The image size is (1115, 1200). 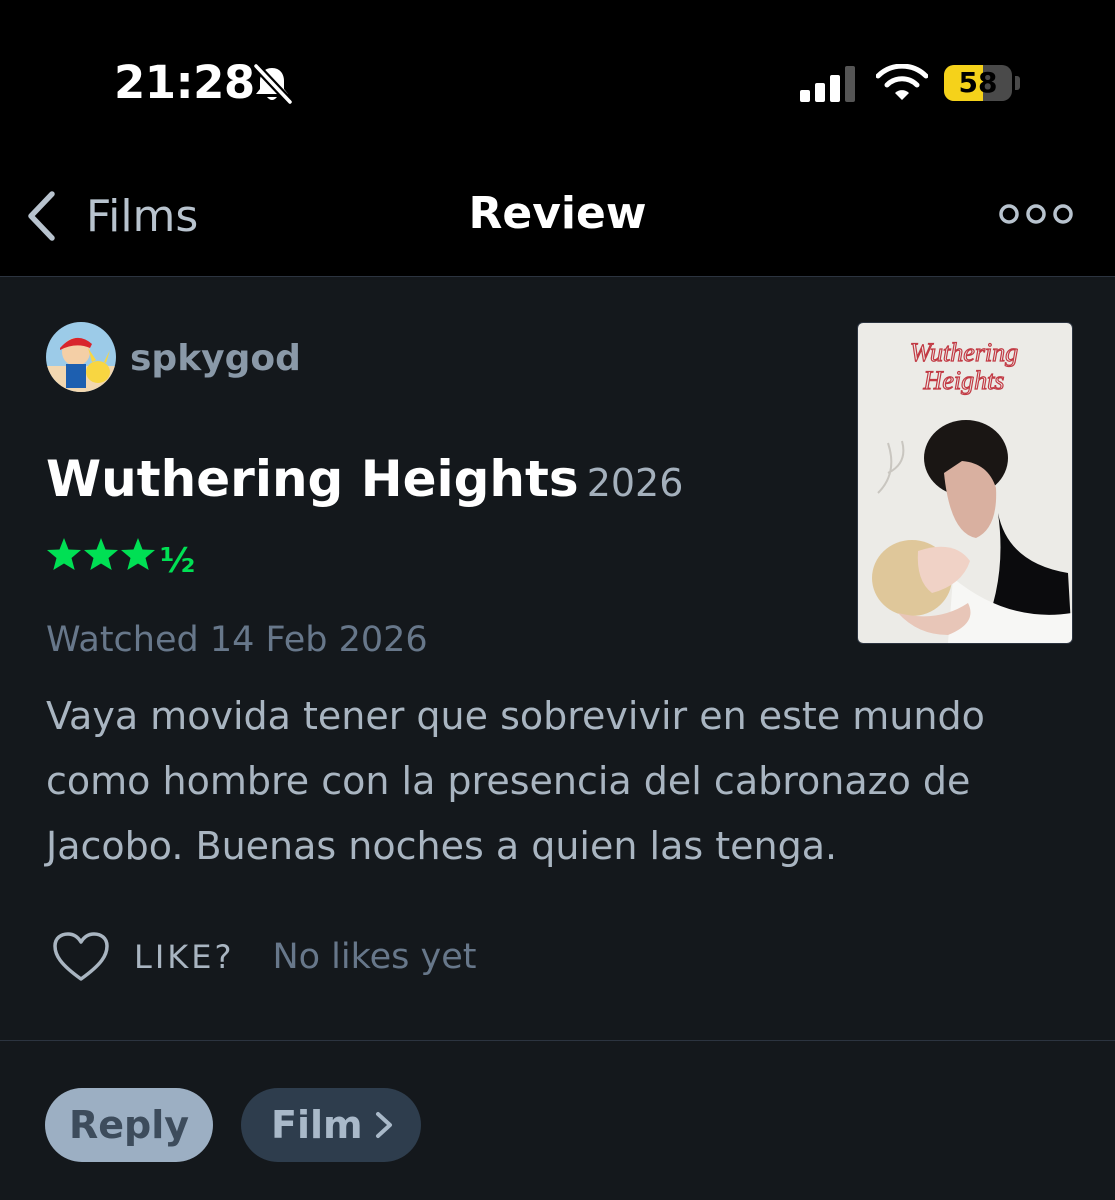 I want to click on battery-icon: 58, so click(x=984, y=84).